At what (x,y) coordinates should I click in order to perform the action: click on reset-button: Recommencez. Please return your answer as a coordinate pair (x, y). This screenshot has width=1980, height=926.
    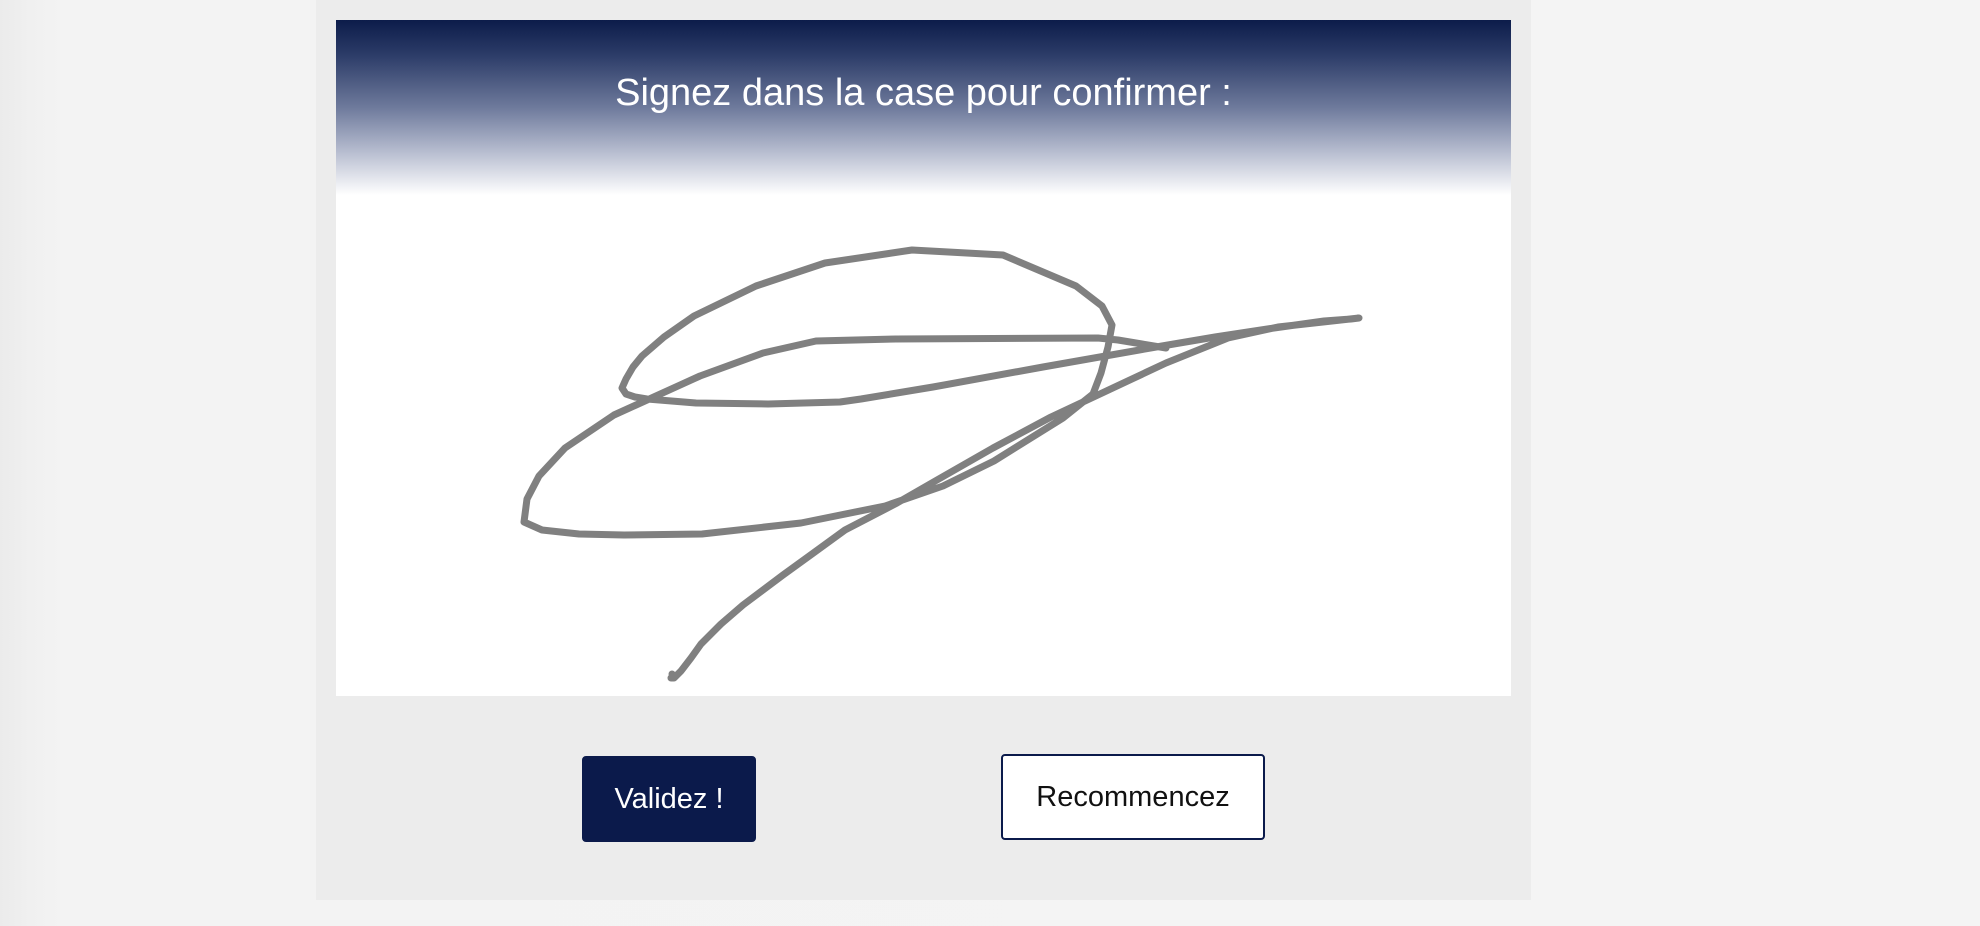
    Looking at the image, I should click on (1133, 797).